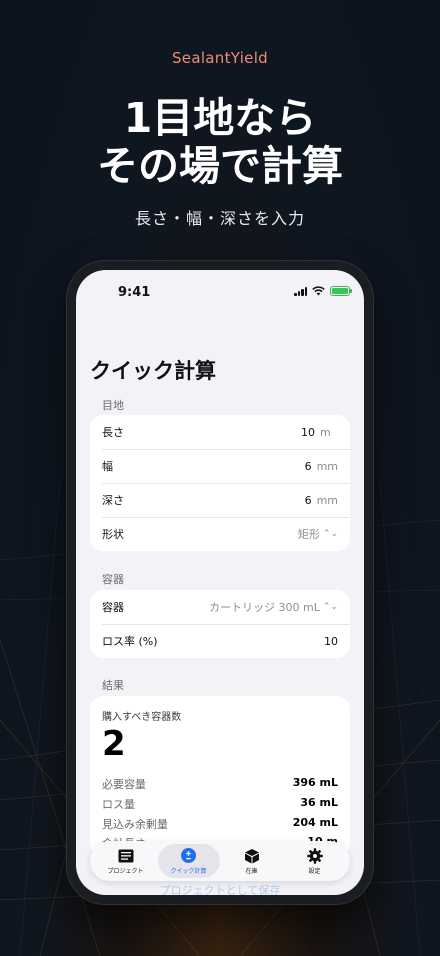 Image resolution: width=440 pixels, height=956 pixels. I want to click on status-icons, so click(323, 291).